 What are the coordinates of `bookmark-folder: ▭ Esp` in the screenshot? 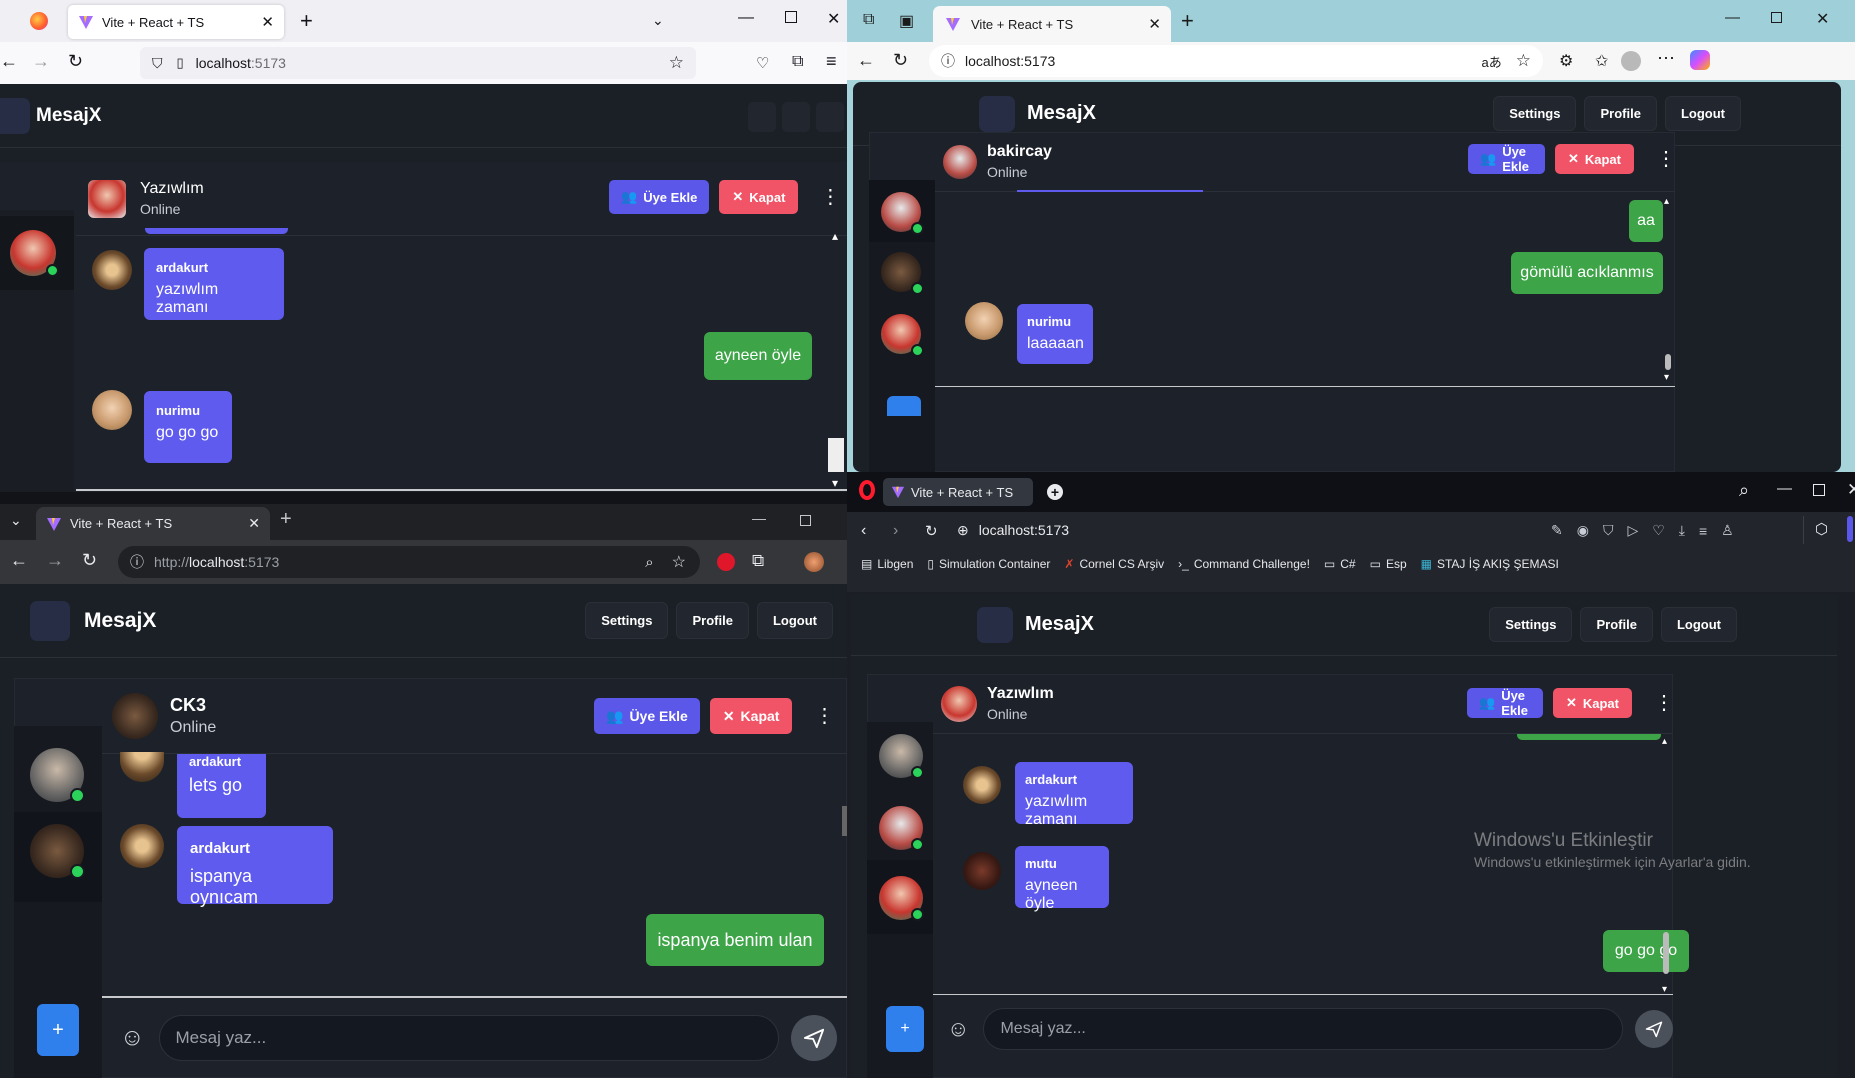 It's located at (1388, 564).